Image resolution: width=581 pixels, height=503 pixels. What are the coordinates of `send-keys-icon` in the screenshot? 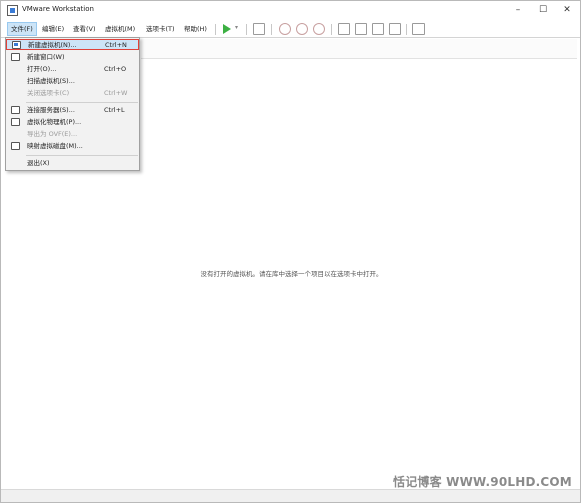 It's located at (259, 29).